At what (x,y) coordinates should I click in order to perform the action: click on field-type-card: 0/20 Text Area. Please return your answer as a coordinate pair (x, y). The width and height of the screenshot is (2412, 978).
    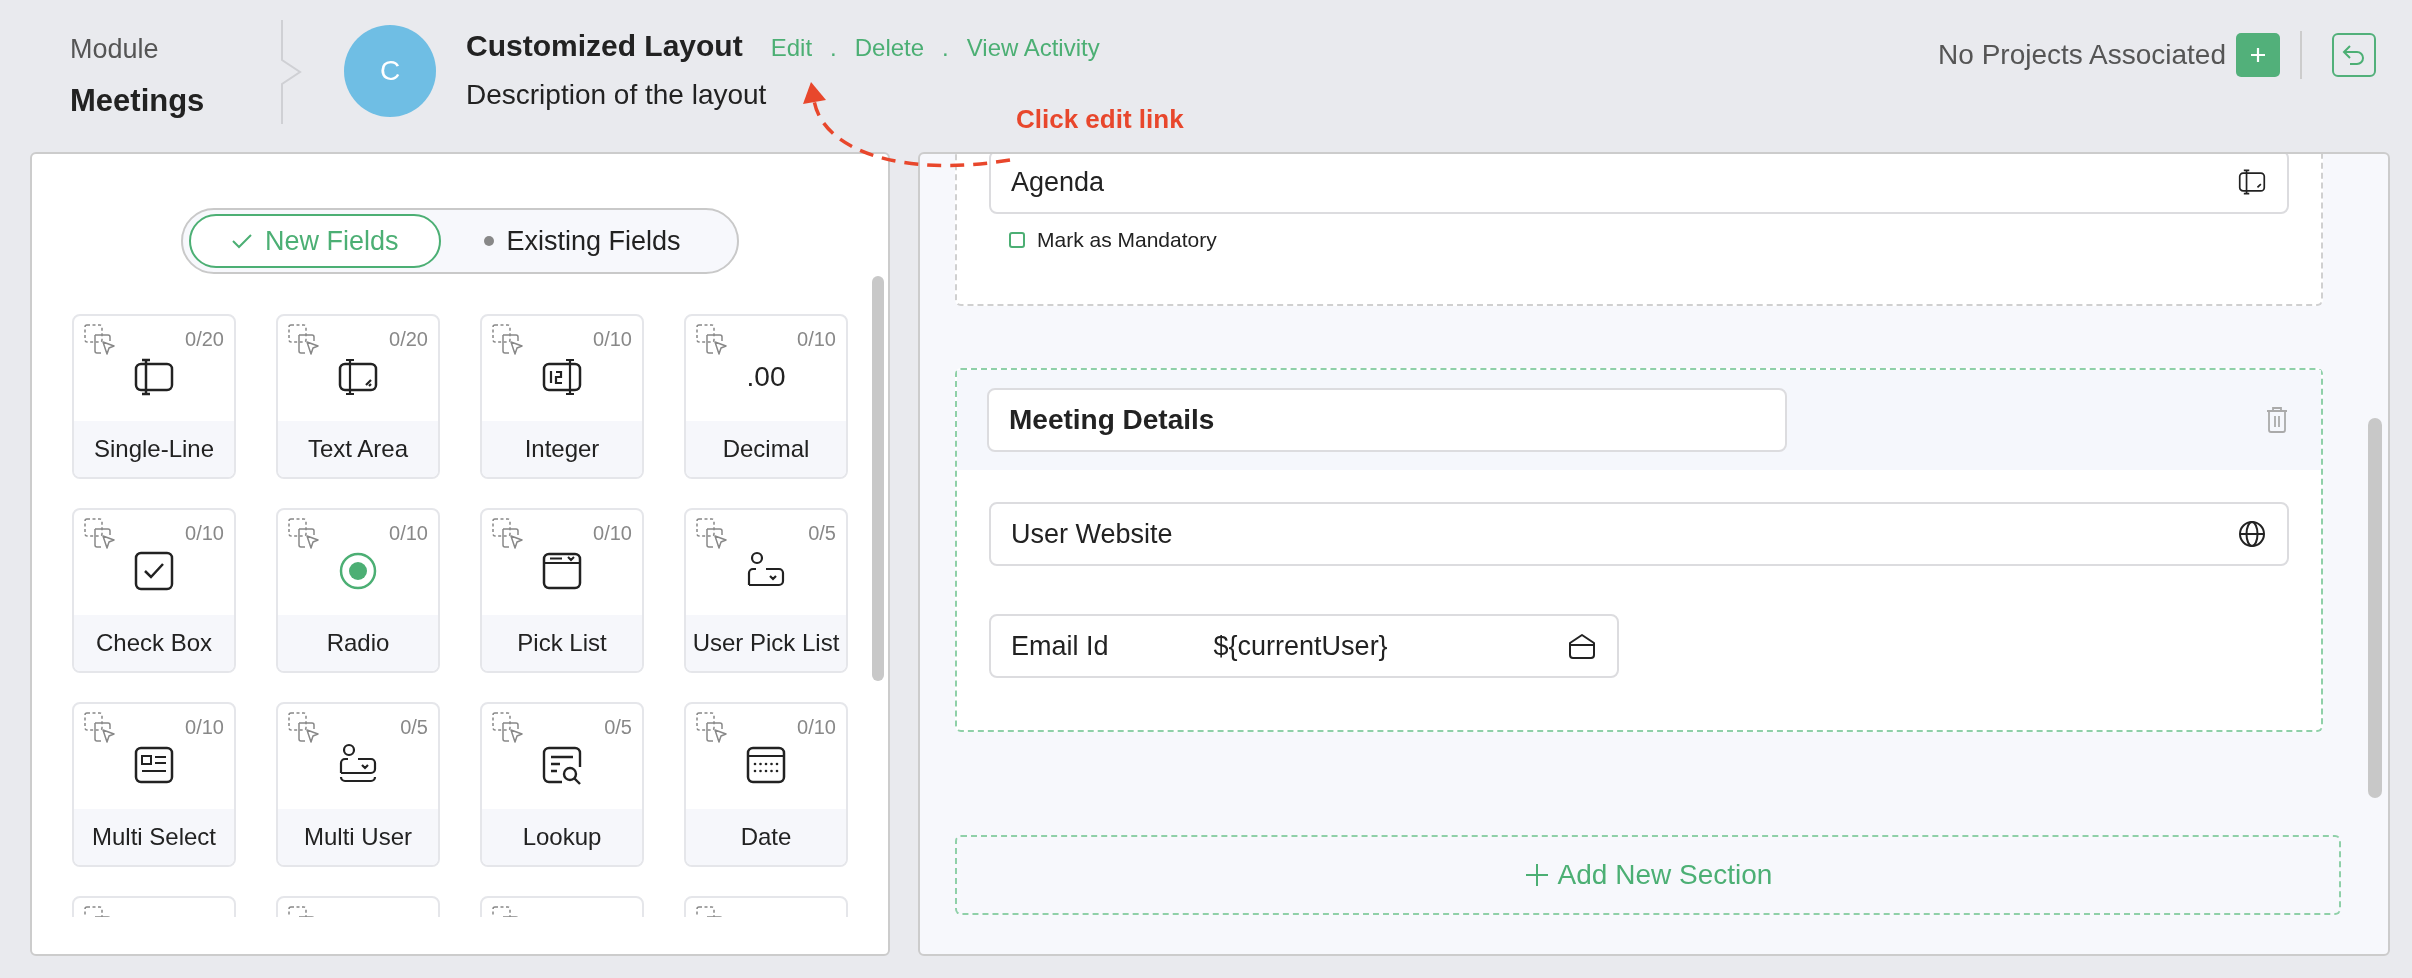
    Looking at the image, I should click on (358, 396).